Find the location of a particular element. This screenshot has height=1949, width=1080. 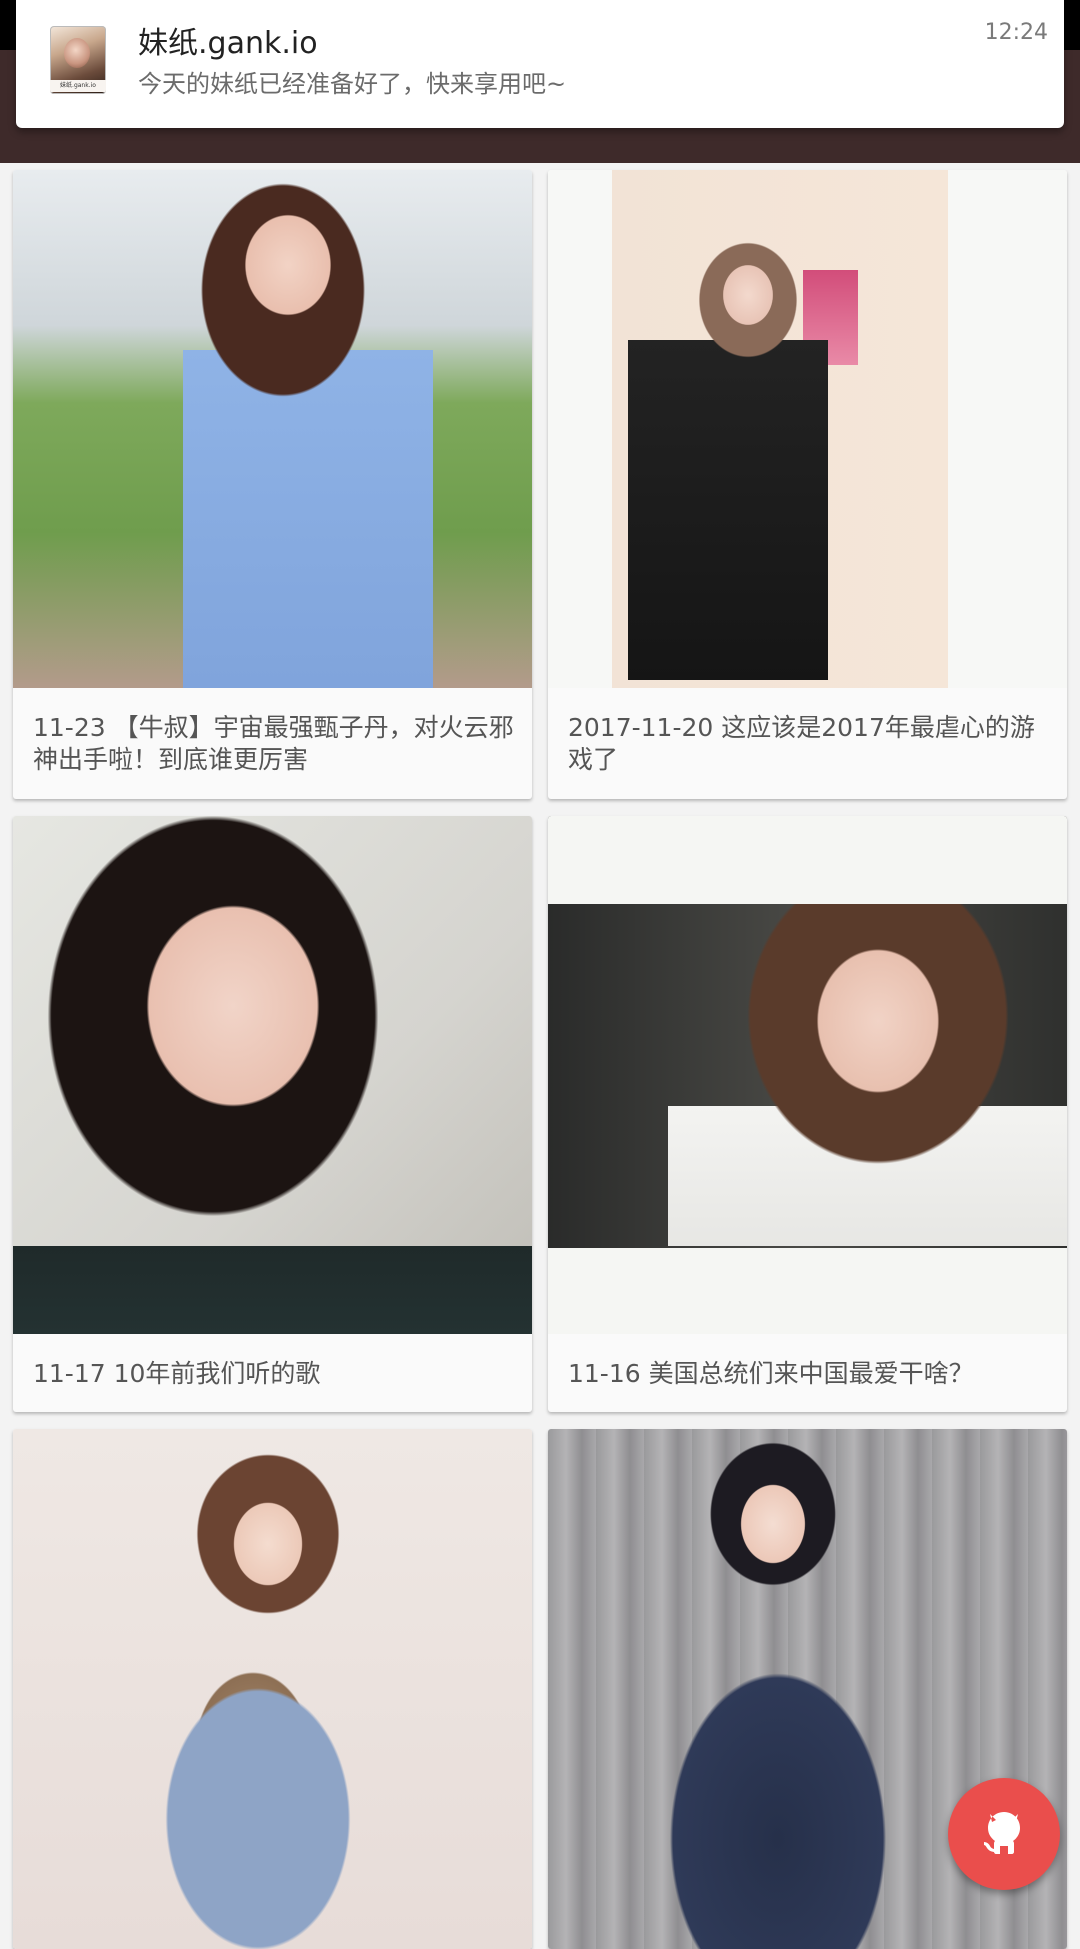

feed-card is located at coordinates (272, 1689).